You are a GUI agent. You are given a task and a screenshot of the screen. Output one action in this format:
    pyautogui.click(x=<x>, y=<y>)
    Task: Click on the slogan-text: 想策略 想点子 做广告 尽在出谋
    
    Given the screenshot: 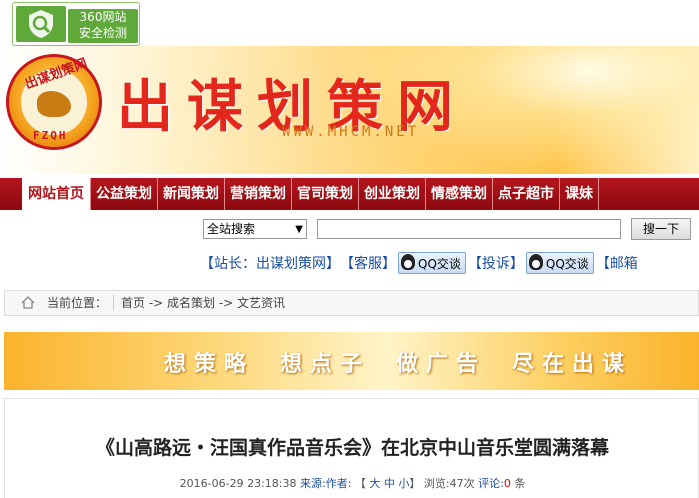 What is the action you would take?
    pyautogui.click(x=411, y=362)
    